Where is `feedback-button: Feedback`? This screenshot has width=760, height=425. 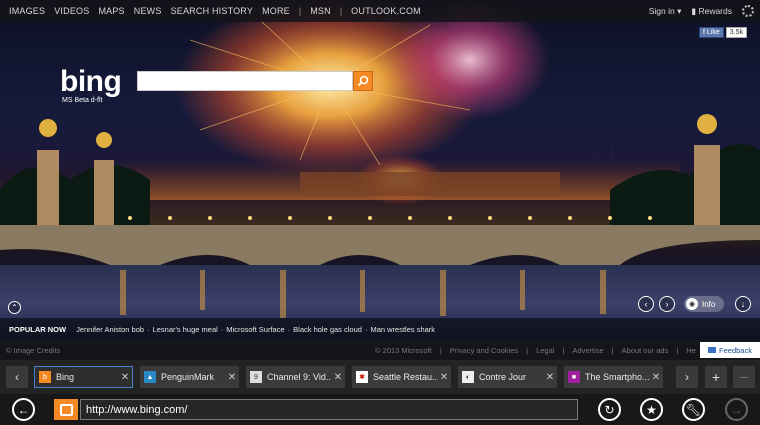 feedback-button: Feedback is located at coordinates (730, 350).